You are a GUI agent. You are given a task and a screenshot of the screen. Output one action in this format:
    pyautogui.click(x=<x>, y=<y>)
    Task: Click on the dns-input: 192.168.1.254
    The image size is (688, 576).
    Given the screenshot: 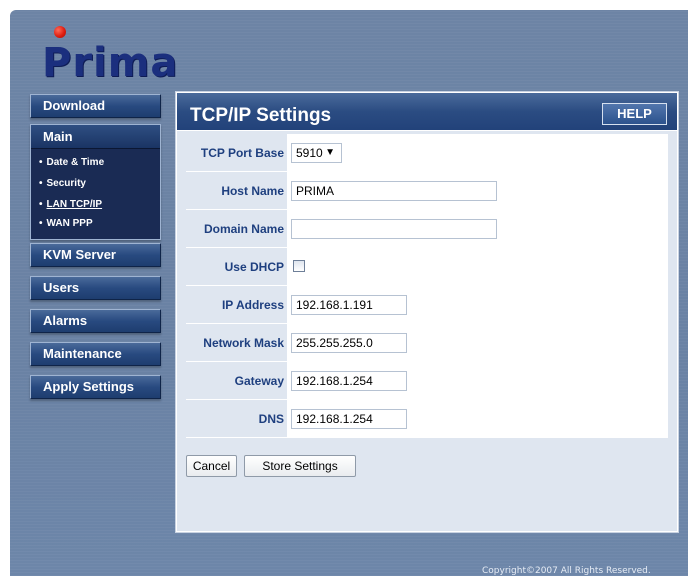 What is the action you would take?
    pyautogui.click(x=349, y=419)
    